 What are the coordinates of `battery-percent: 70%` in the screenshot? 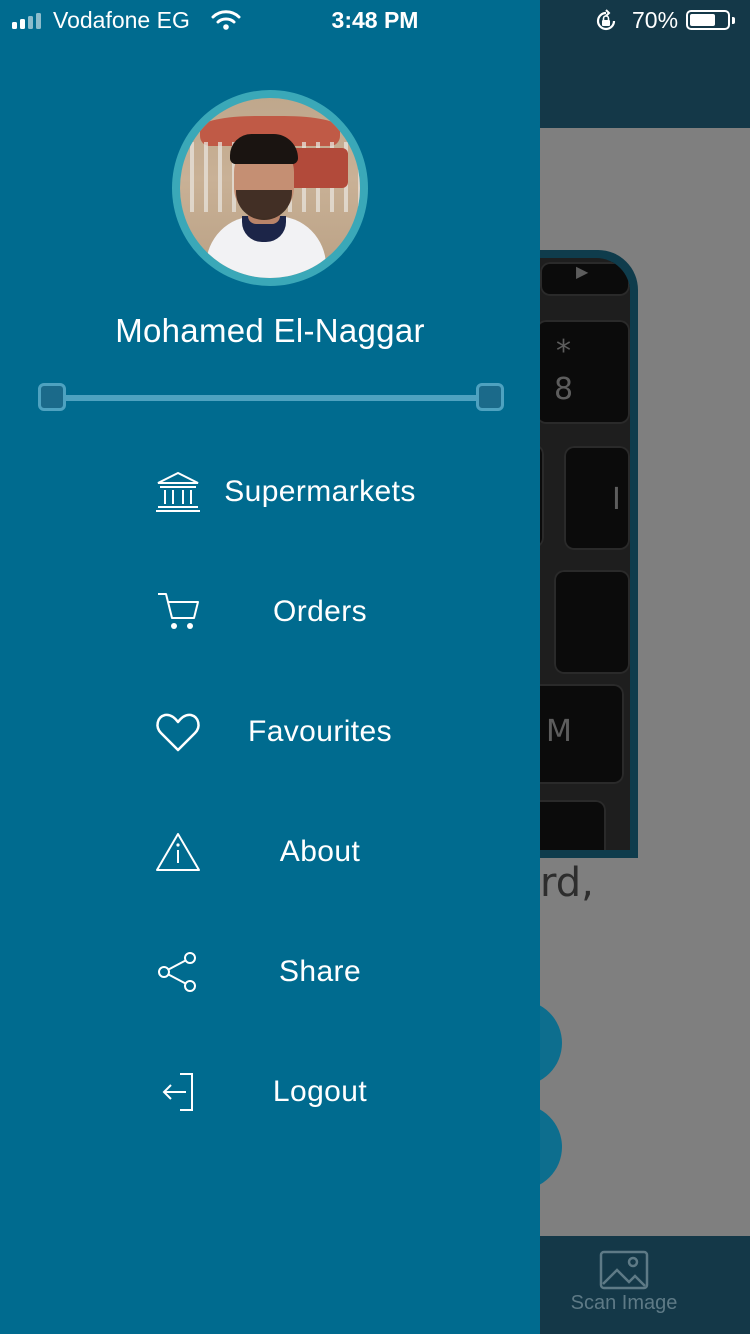 It's located at (655, 20).